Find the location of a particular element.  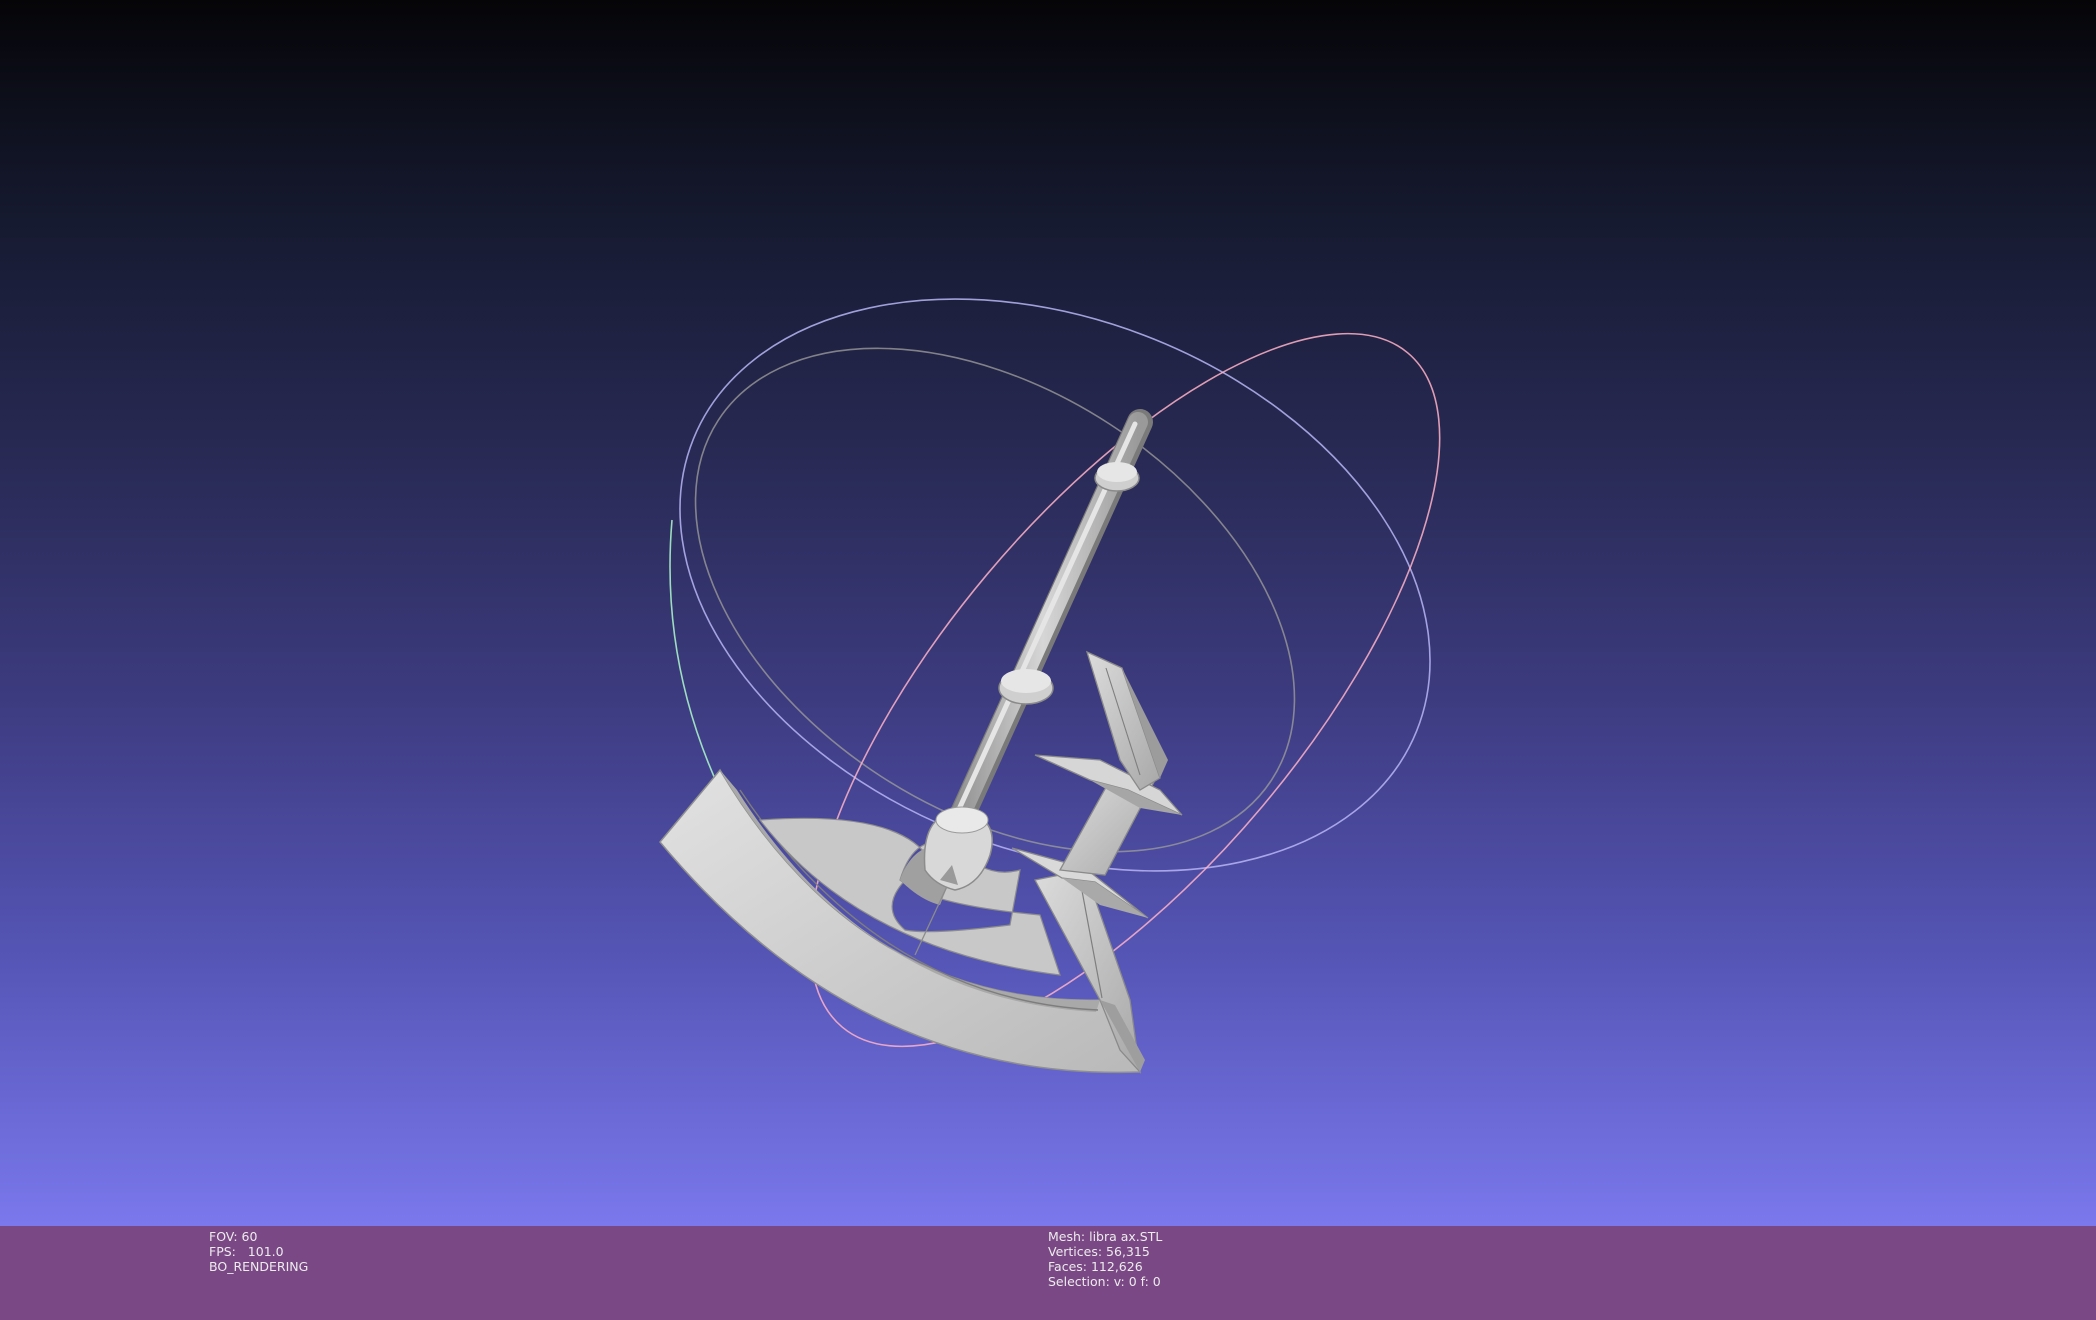

fps-readout: FPS: 101.0 is located at coordinates (246, 1251).